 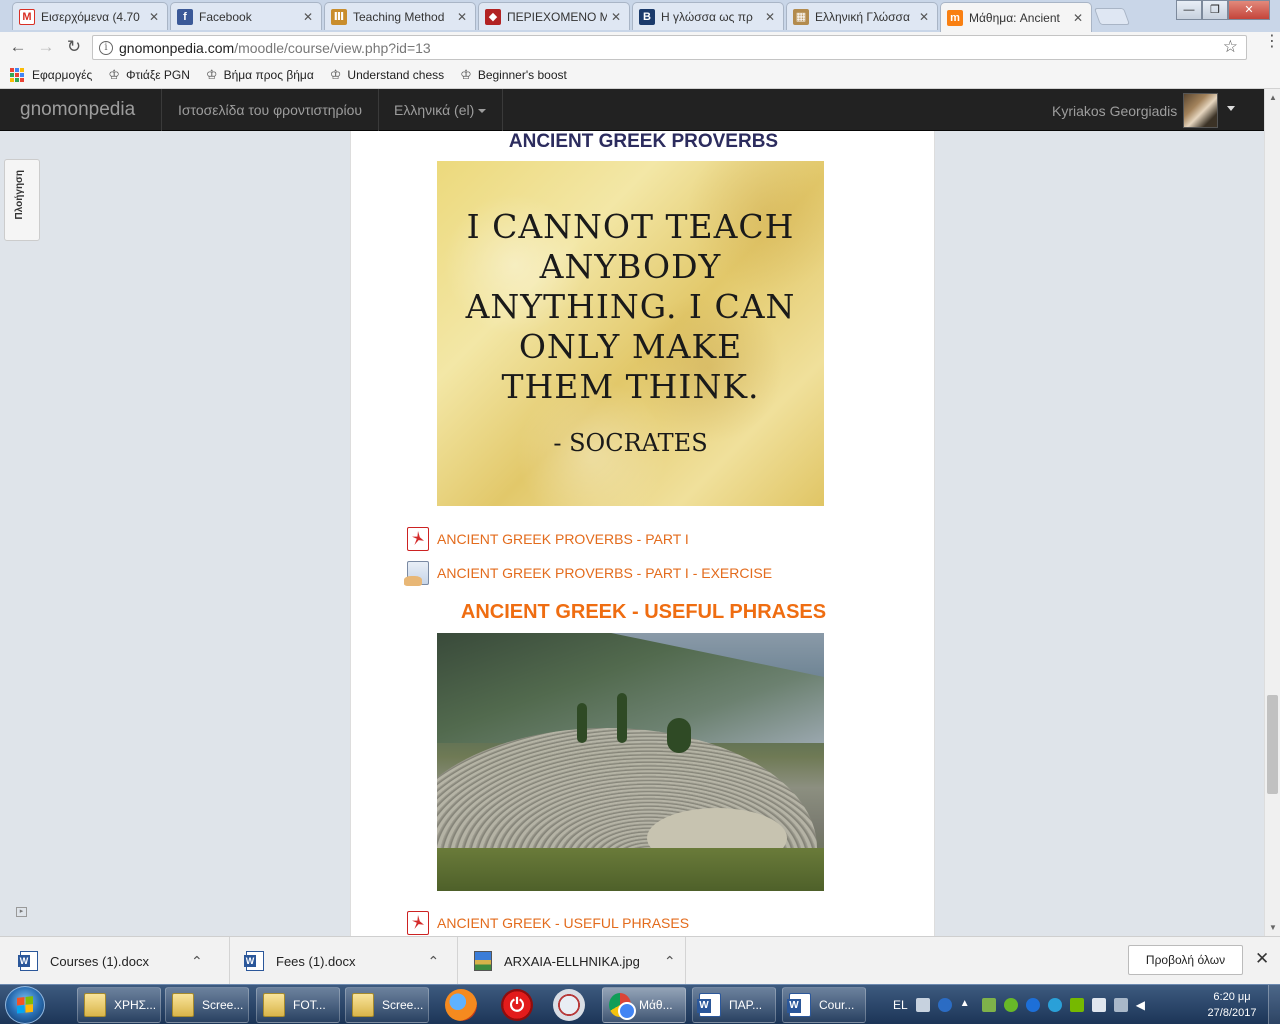 What do you see at coordinates (418, 923) in the screenshot?
I see `pdf-icon` at bounding box center [418, 923].